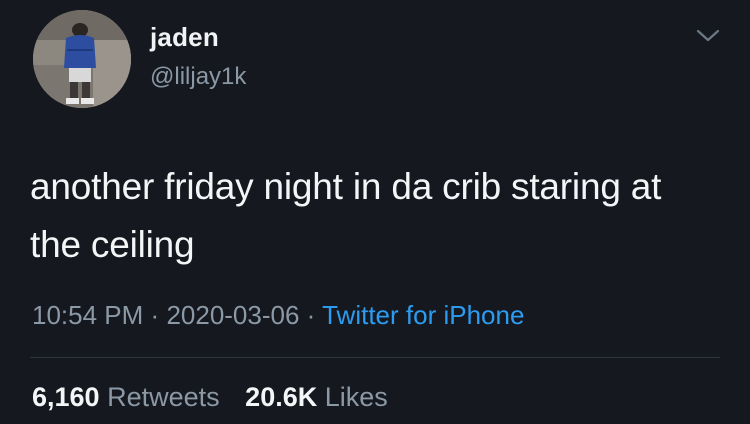  I want to click on likes-label: Likes, so click(356, 397).